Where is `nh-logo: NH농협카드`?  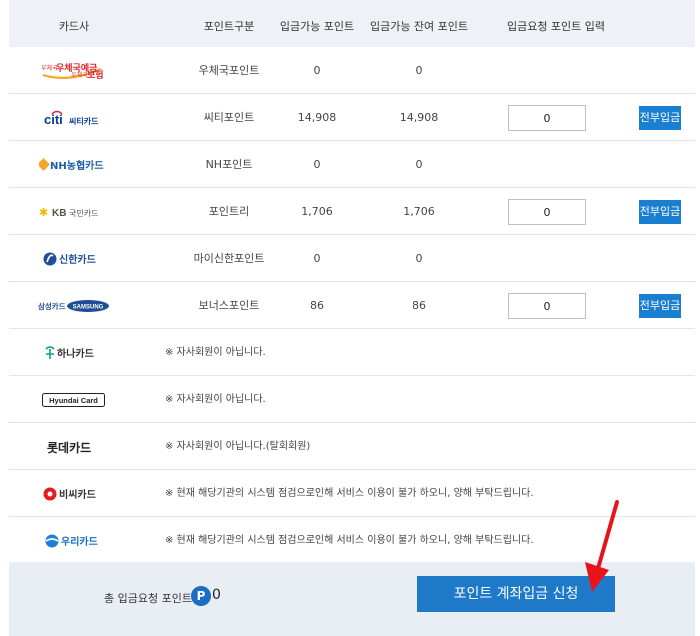 nh-logo: NH농협카드 is located at coordinates (74, 164).